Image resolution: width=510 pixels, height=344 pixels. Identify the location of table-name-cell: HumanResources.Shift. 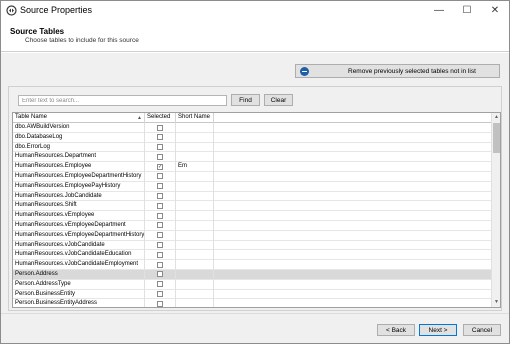
(79, 206).